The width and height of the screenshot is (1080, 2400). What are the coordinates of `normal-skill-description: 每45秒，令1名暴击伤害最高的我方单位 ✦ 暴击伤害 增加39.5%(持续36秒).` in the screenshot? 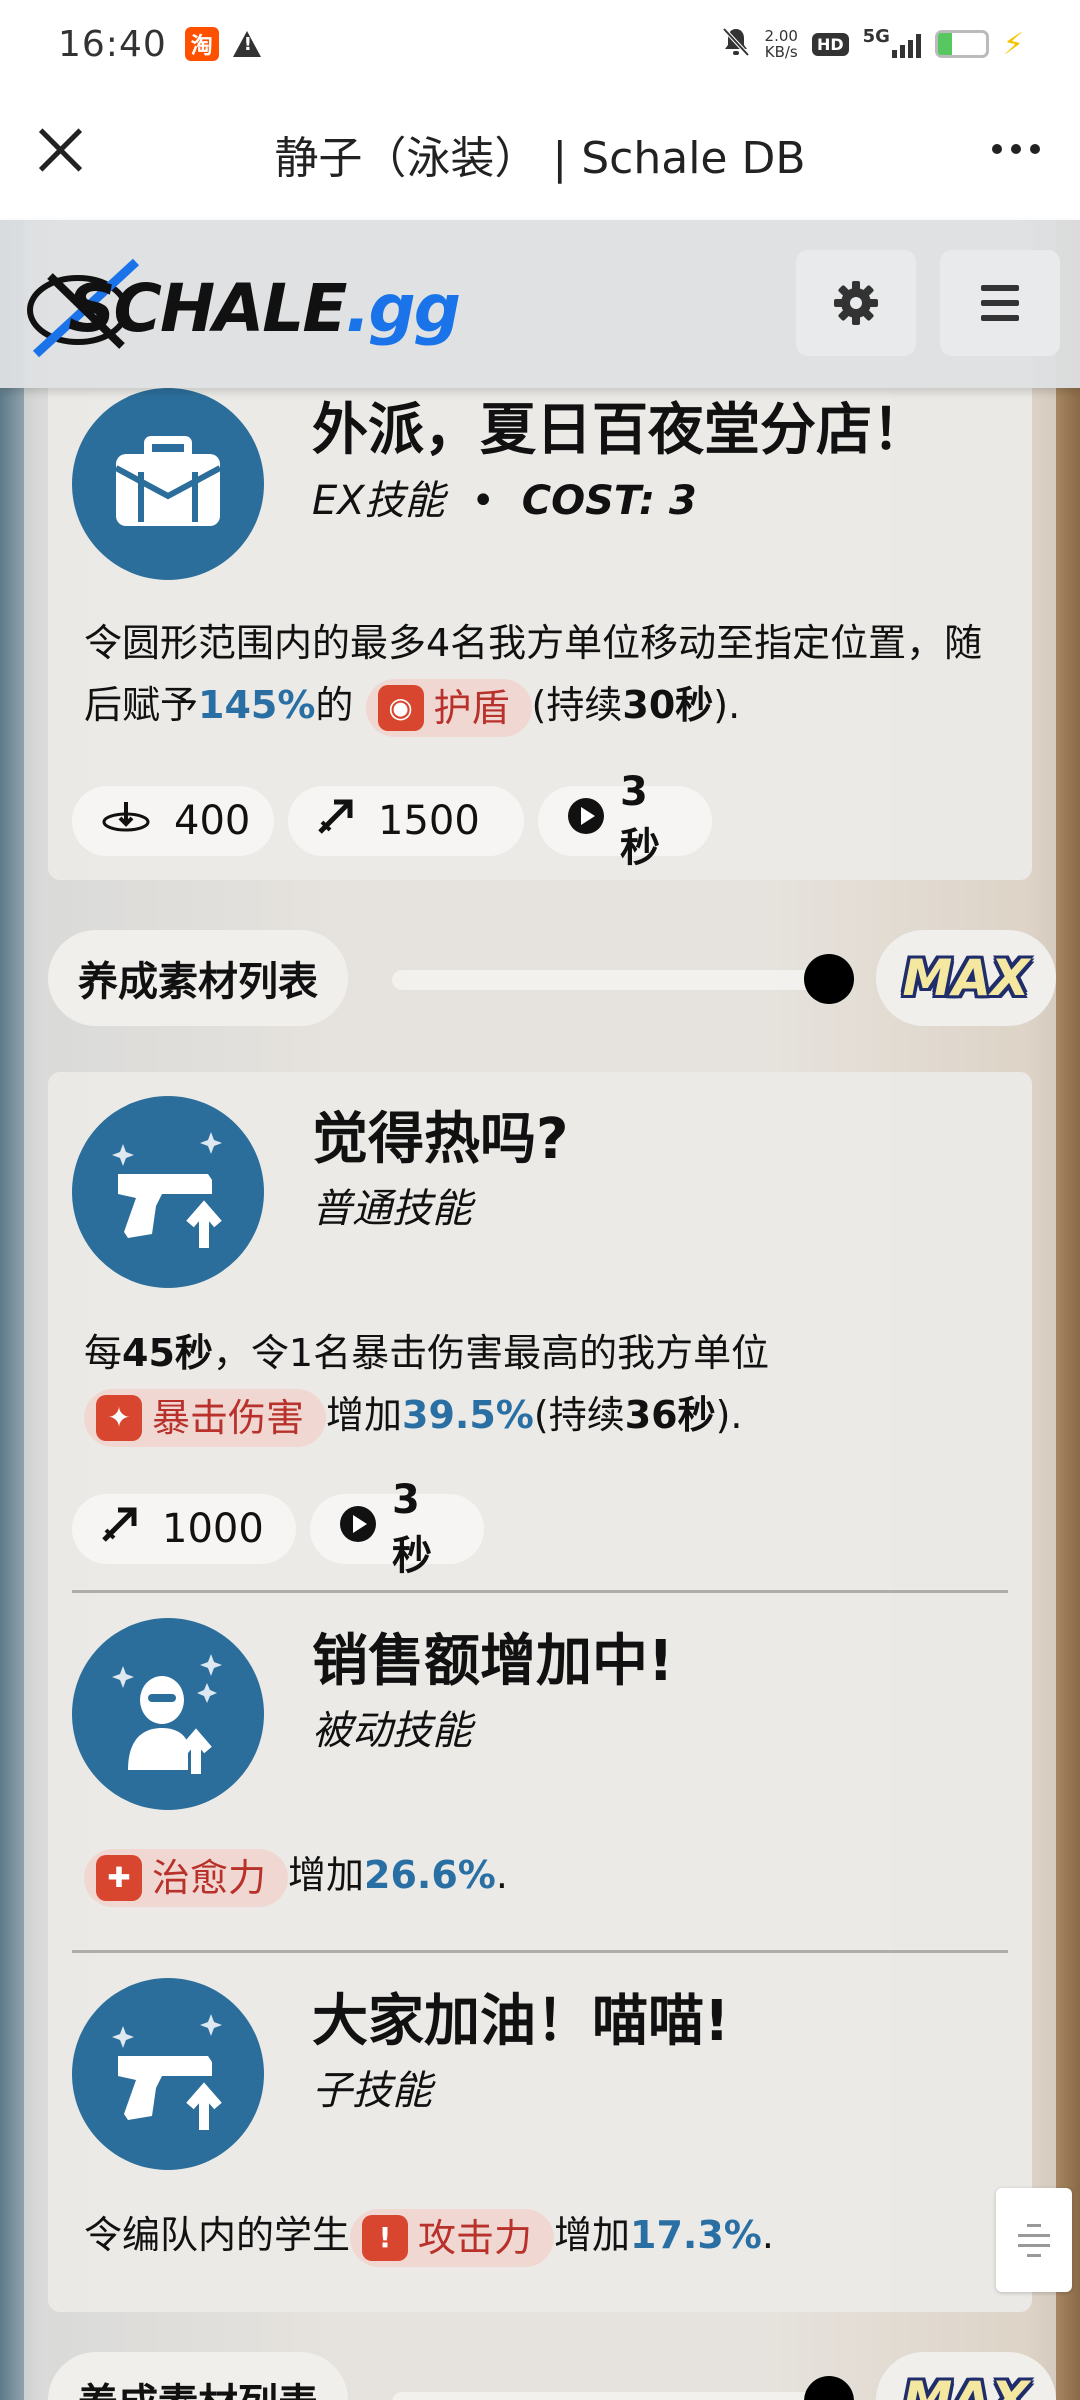 It's located at (544, 1384).